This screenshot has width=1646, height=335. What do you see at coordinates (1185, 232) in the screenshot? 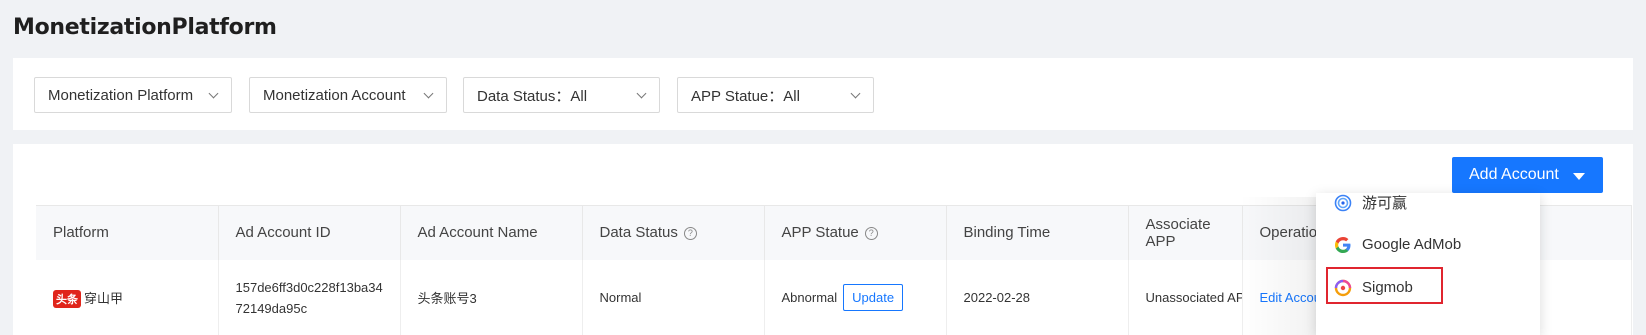
I see `column-header-associate-app: Associate APP` at bounding box center [1185, 232].